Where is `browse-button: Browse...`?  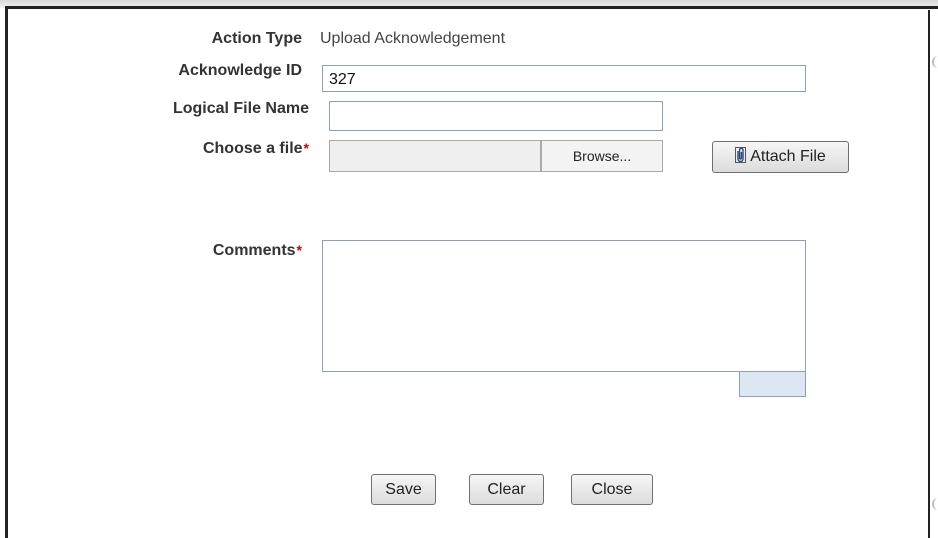
browse-button: Browse... is located at coordinates (602, 156).